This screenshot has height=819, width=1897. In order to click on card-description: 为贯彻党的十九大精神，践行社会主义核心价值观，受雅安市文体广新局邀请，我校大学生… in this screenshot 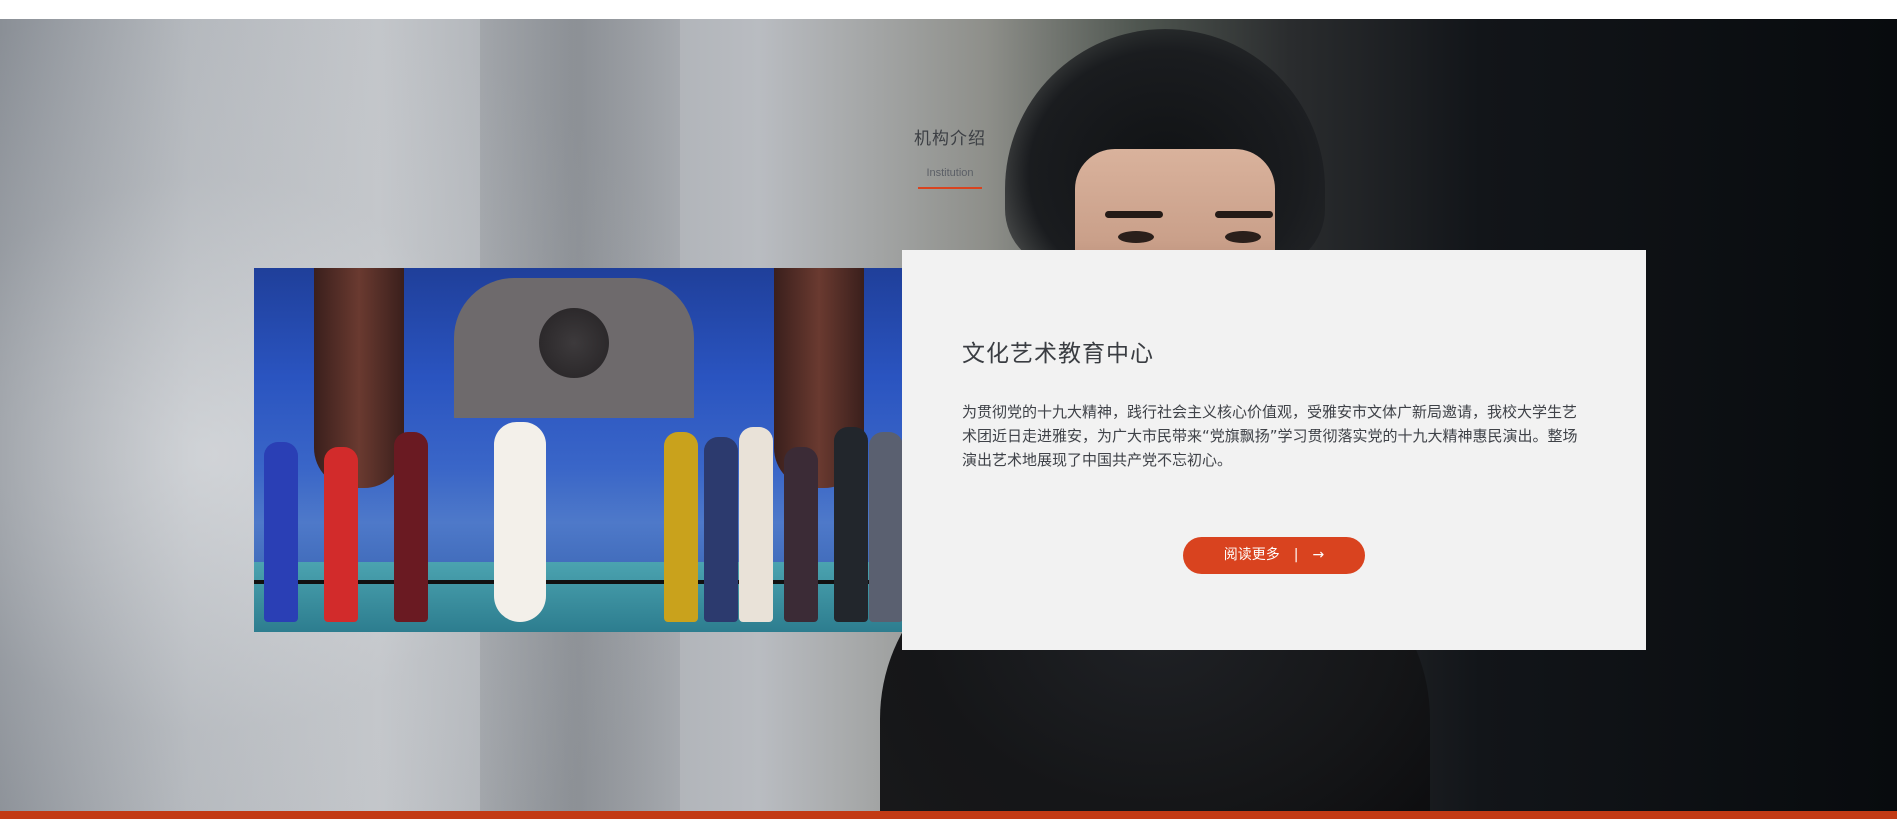, I will do `click(1270, 436)`.